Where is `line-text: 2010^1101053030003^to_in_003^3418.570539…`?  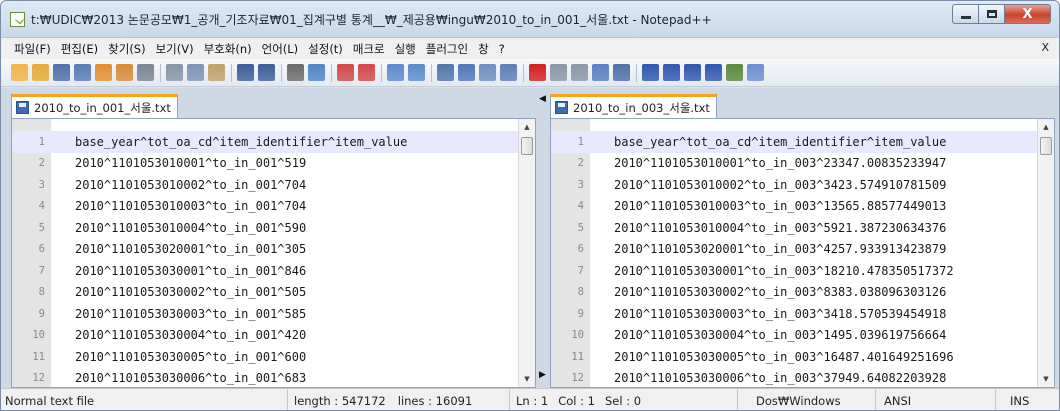
line-text: 2010^1101053030003^to_in_003^3418.570539… is located at coordinates (780, 314).